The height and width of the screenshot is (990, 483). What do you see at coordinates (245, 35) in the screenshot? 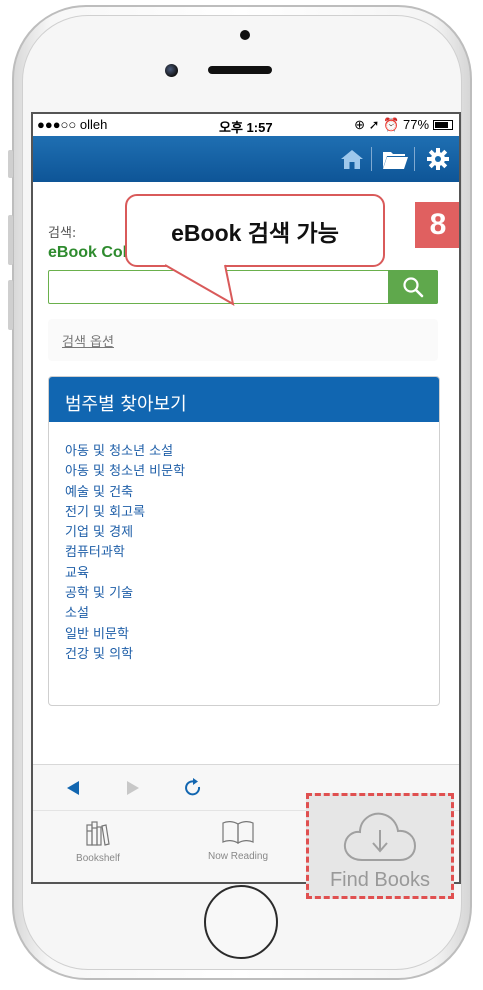
I see `proximity-sensor` at bounding box center [245, 35].